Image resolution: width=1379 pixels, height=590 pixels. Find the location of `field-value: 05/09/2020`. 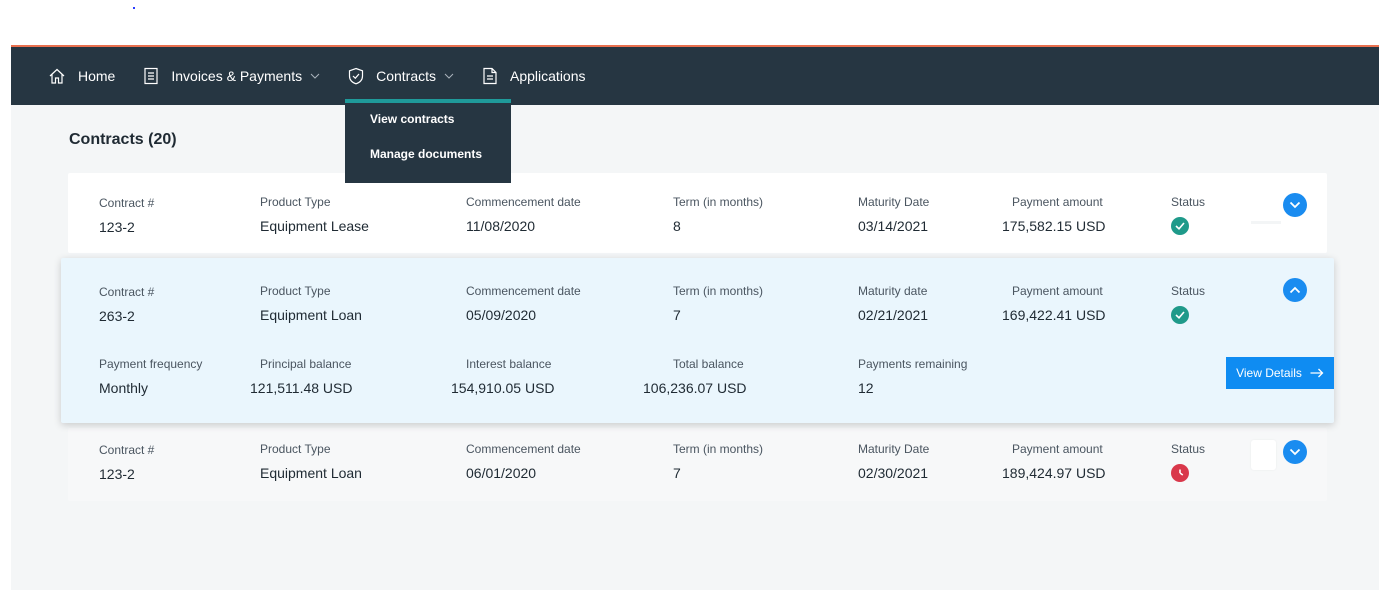

field-value: 05/09/2020 is located at coordinates (501, 315).